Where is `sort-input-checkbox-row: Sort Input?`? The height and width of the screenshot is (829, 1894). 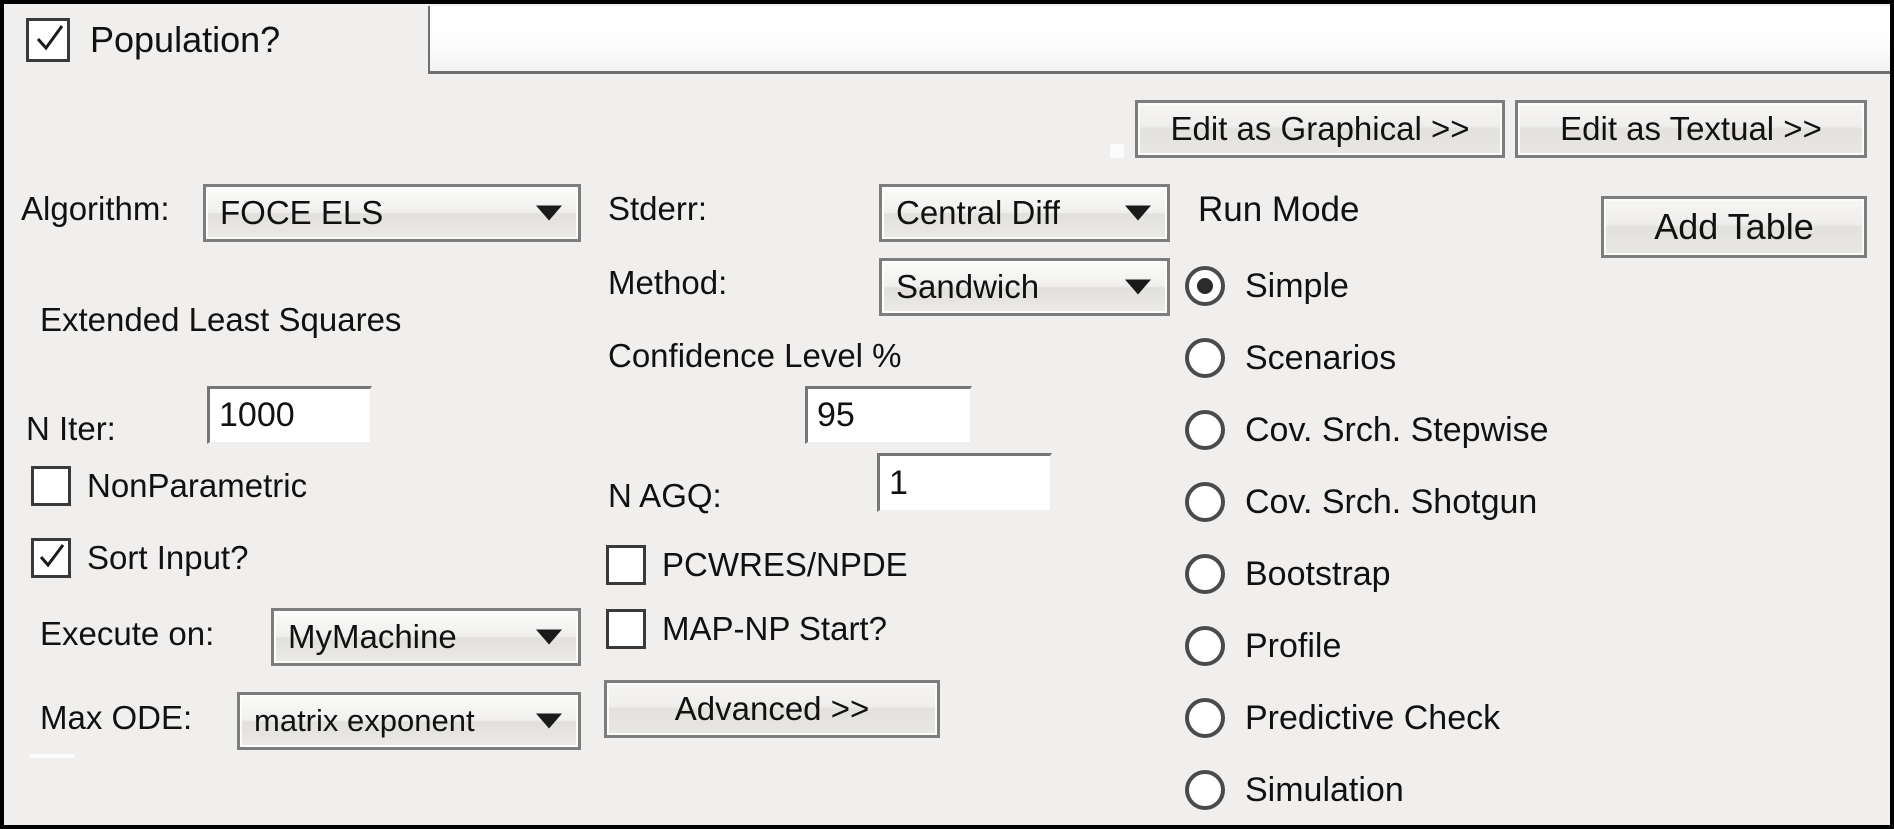 sort-input-checkbox-row: Sort Input? is located at coordinates (139, 558).